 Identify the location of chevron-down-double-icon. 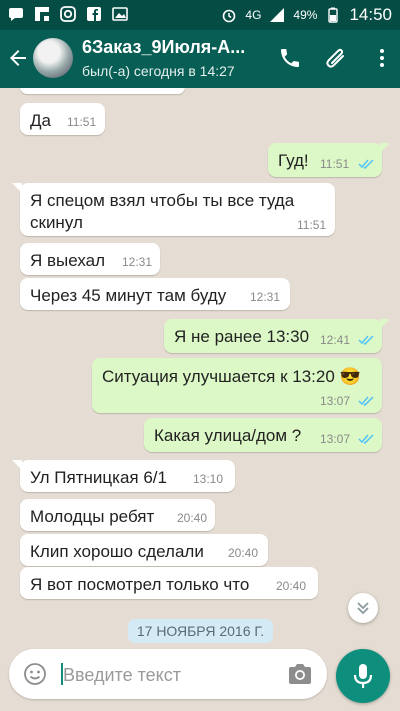
(363, 608).